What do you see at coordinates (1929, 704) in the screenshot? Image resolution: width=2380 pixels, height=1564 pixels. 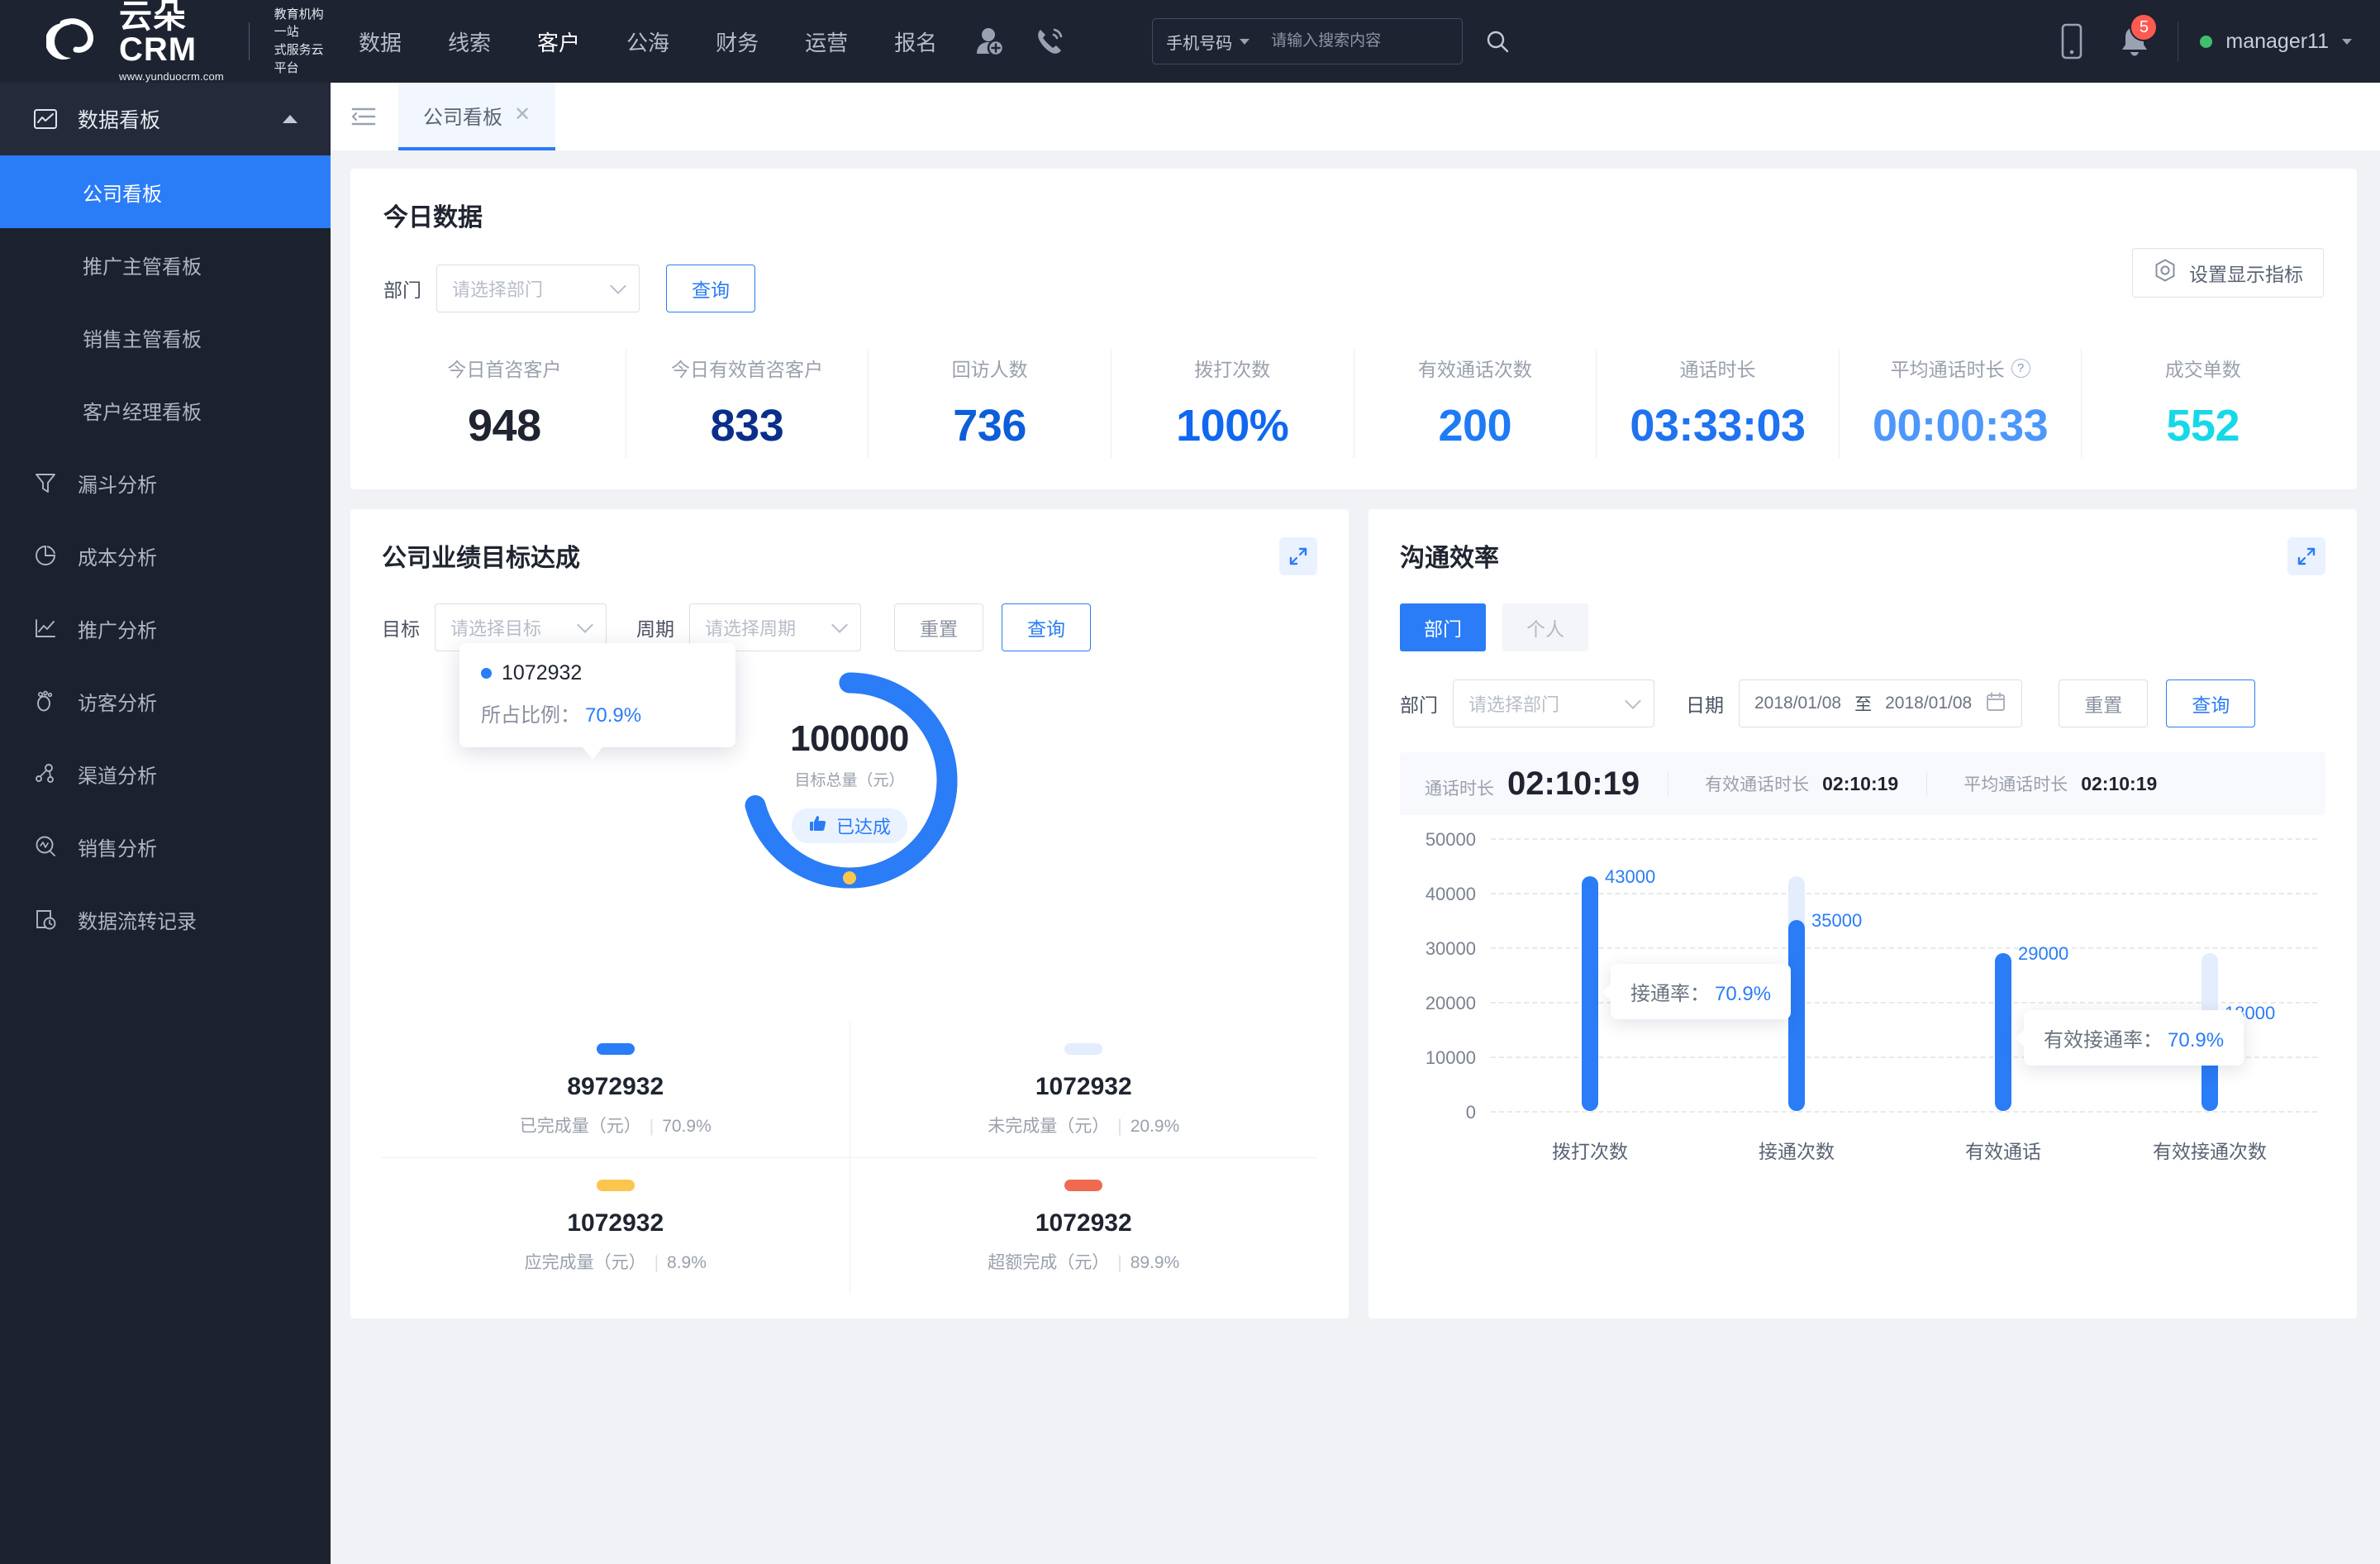 I see `date-end-value: 2018/01/08` at bounding box center [1929, 704].